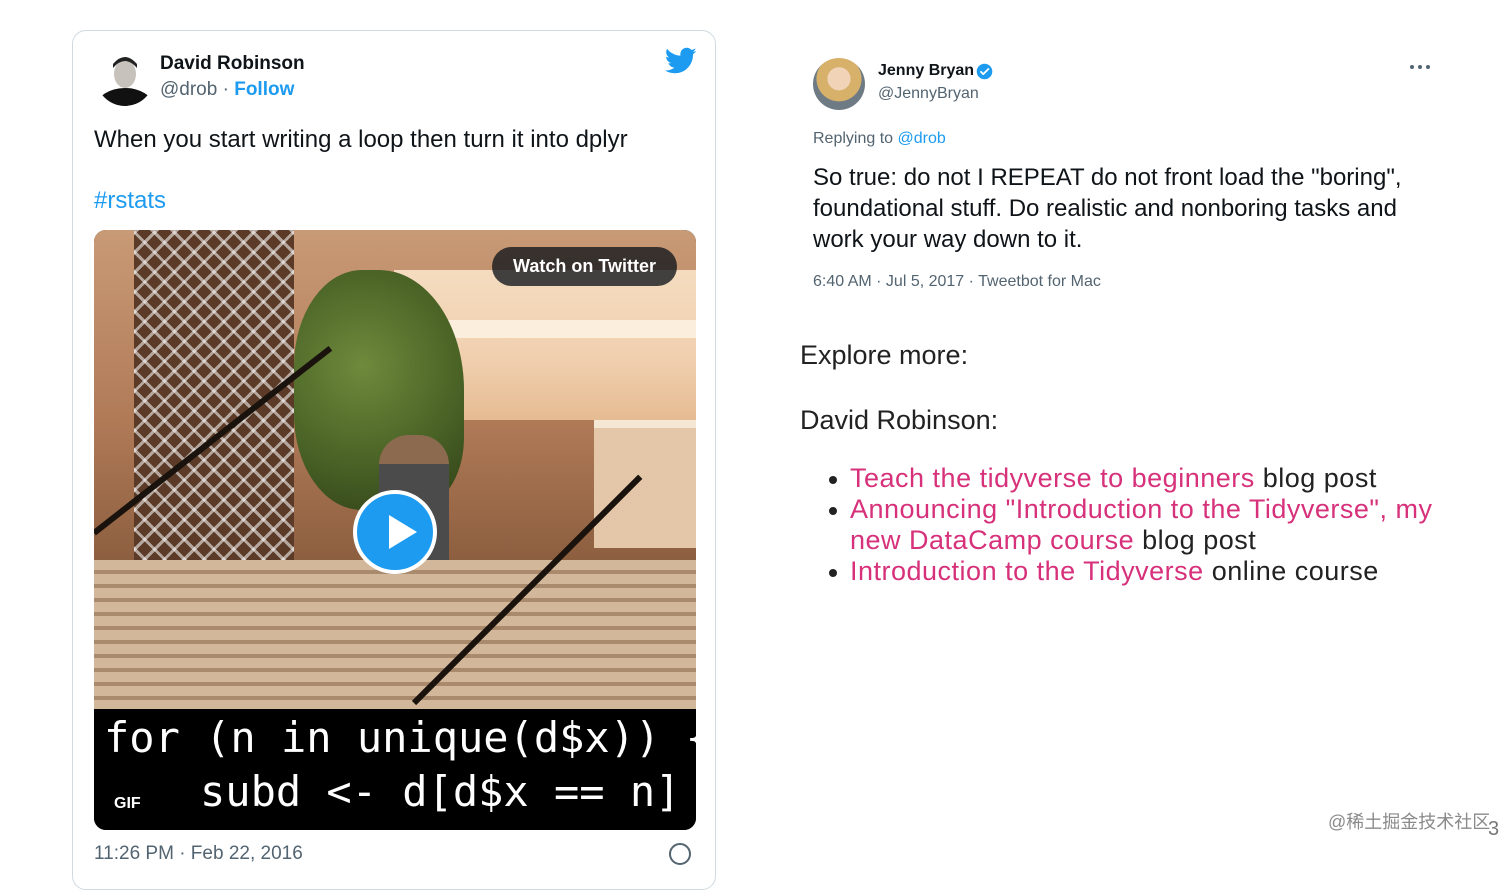 The width and height of the screenshot is (1512, 890). What do you see at coordinates (922, 138) in the screenshot?
I see `replying-to-handle: @drob` at bounding box center [922, 138].